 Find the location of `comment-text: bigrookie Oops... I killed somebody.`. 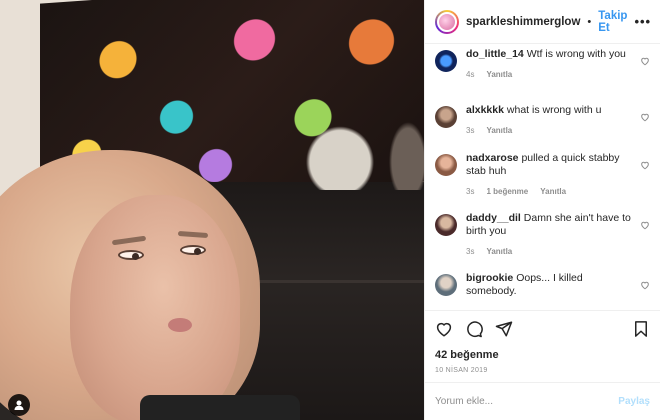

comment-text: bigrookie Oops... I killed somebody. is located at coordinates (549, 285).